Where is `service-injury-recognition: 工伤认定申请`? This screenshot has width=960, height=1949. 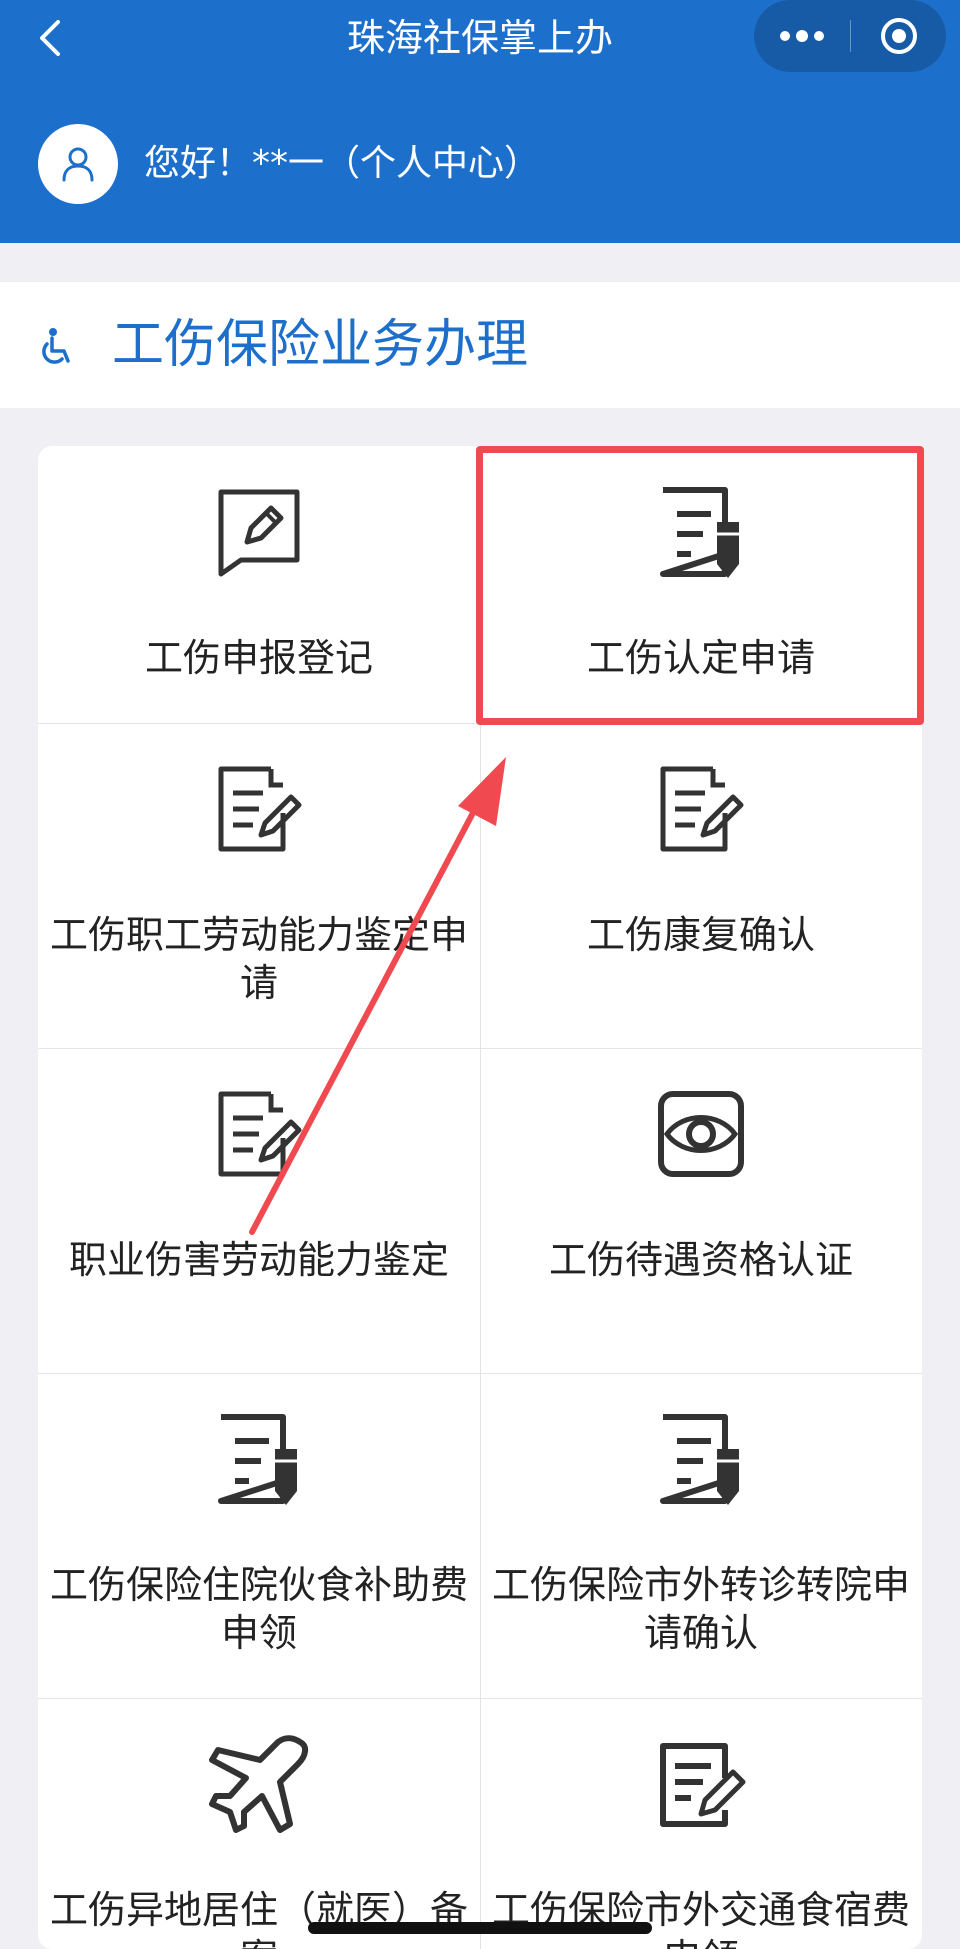 service-injury-recognition: 工伤认定申请 is located at coordinates (701, 584).